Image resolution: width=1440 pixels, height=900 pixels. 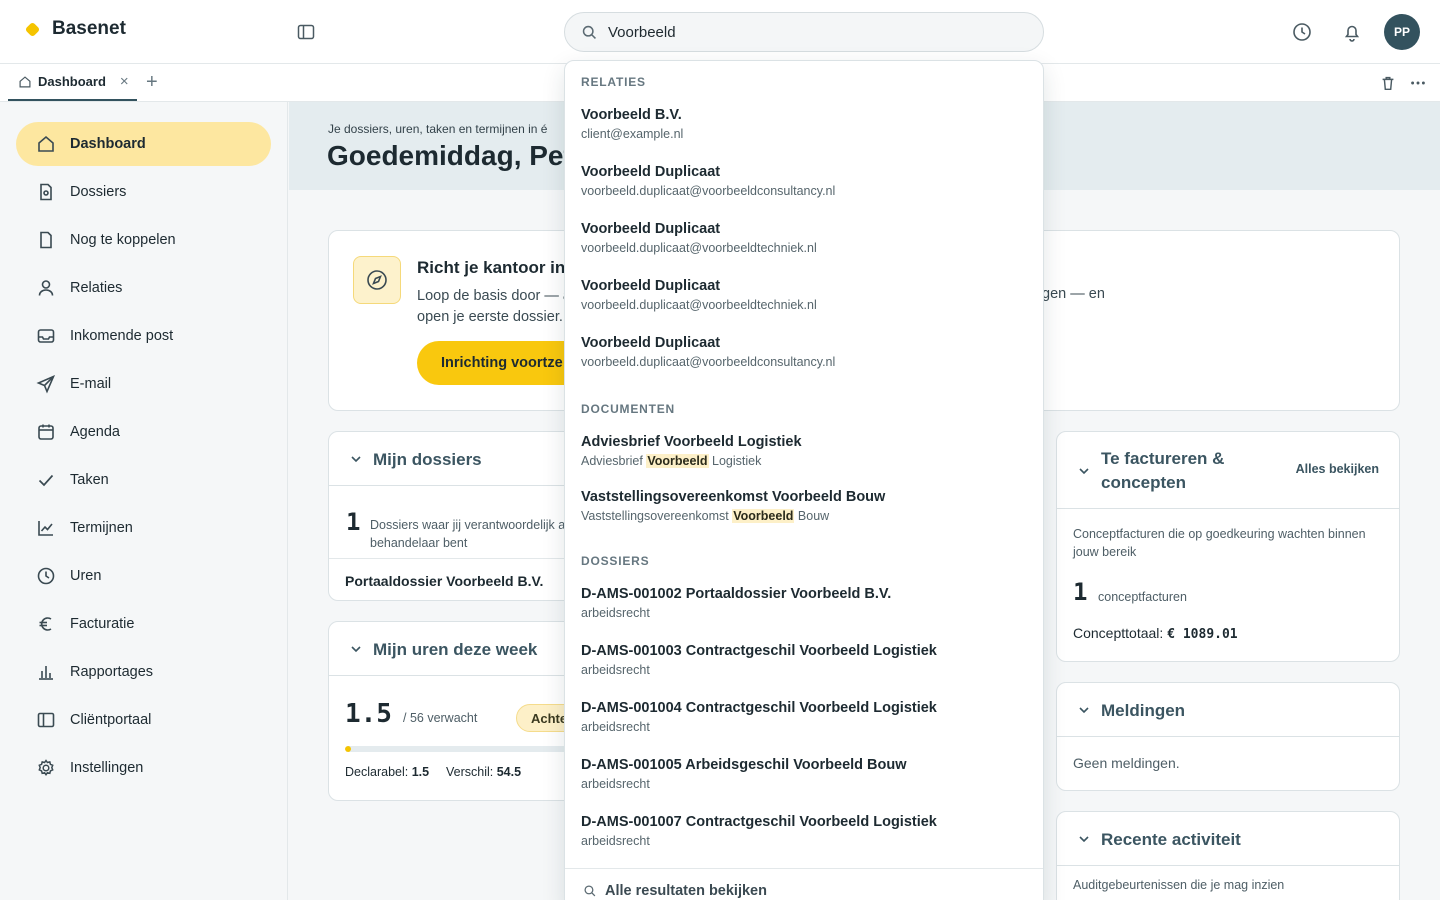 I want to click on result-subtitle: voorbeeld.duplicaat@voorbeeldtechniek.nl, so click(x=699, y=248).